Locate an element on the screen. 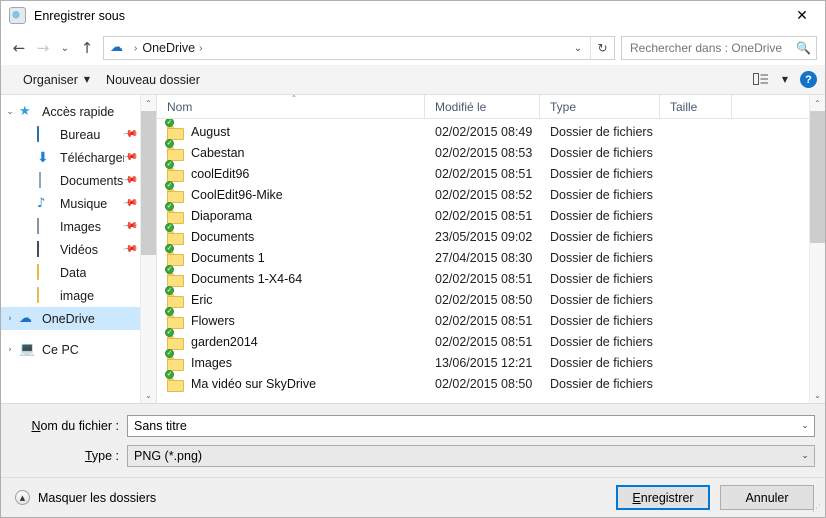 The height and width of the screenshot is (518, 826). chevron-up-icon: ▲ is located at coordinates (22, 497).